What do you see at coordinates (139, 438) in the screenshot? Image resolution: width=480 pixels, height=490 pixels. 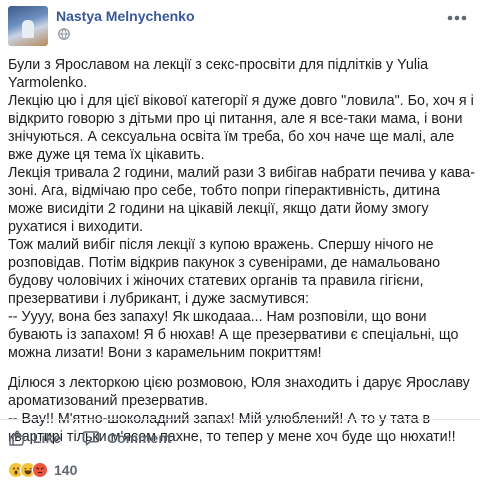 I see `comment-label: Comment` at bounding box center [139, 438].